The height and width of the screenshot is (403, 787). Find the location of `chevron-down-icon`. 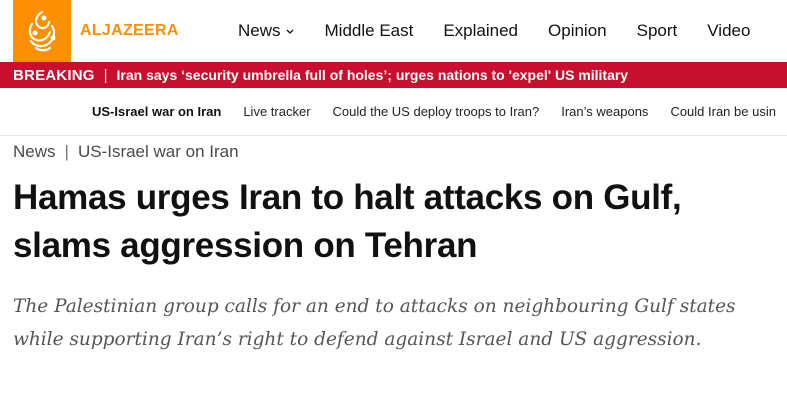

chevron-down-icon is located at coordinates (289, 31).